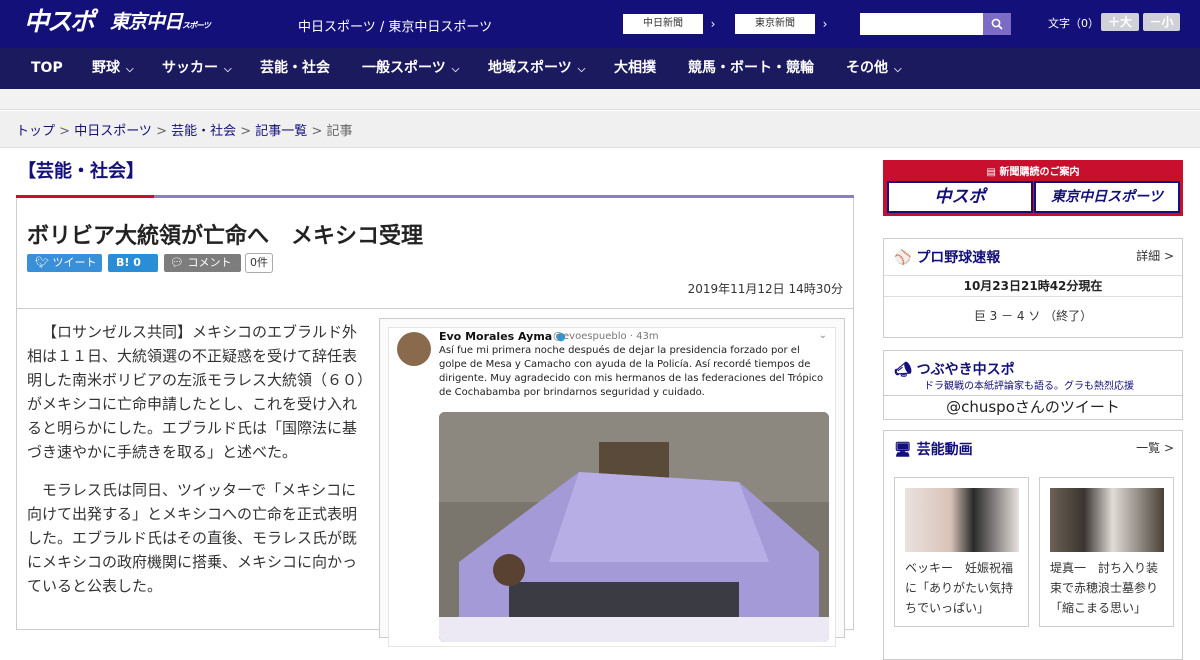 The width and height of the screenshot is (1200, 660). What do you see at coordinates (958, 258) in the screenshot?
I see `baseball-title-text: プロ野球速報` at bounding box center [958, 258].